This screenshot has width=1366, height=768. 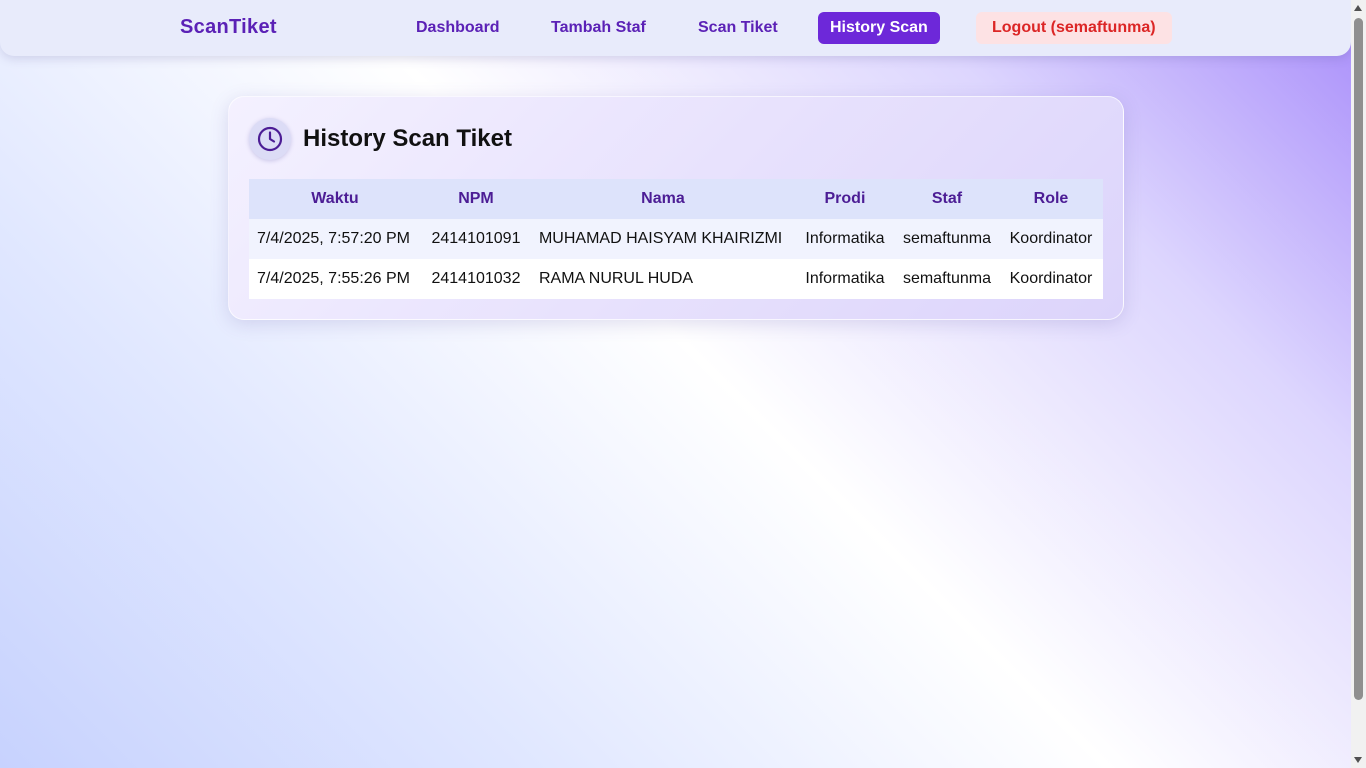 What do you see at coordinates (598, 28) in the screenshot?
I see `nav-tambah-staf: Tambah Staf` at bounding box center [598, 28].